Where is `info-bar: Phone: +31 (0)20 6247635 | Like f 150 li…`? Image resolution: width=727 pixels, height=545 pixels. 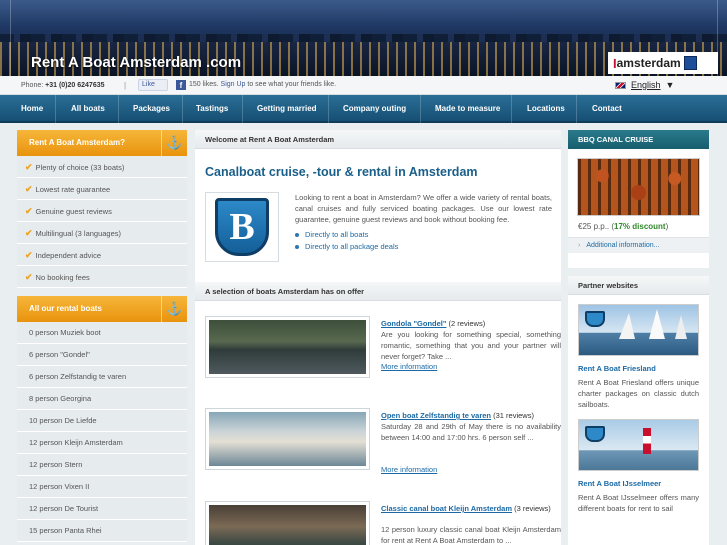
info-bar: Phone: +31 (0)20 6247635 | Like f 150 li… is located at coordinates (363, 85).